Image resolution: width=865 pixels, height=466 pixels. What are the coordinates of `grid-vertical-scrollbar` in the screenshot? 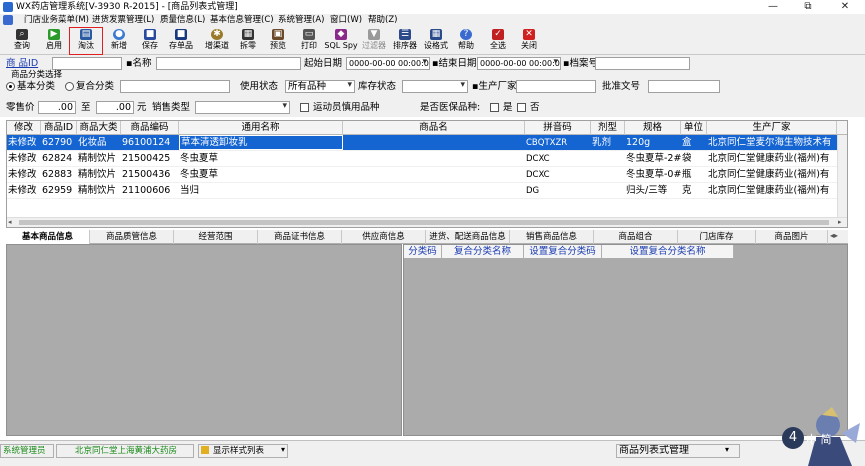 It's located at (842, 177).